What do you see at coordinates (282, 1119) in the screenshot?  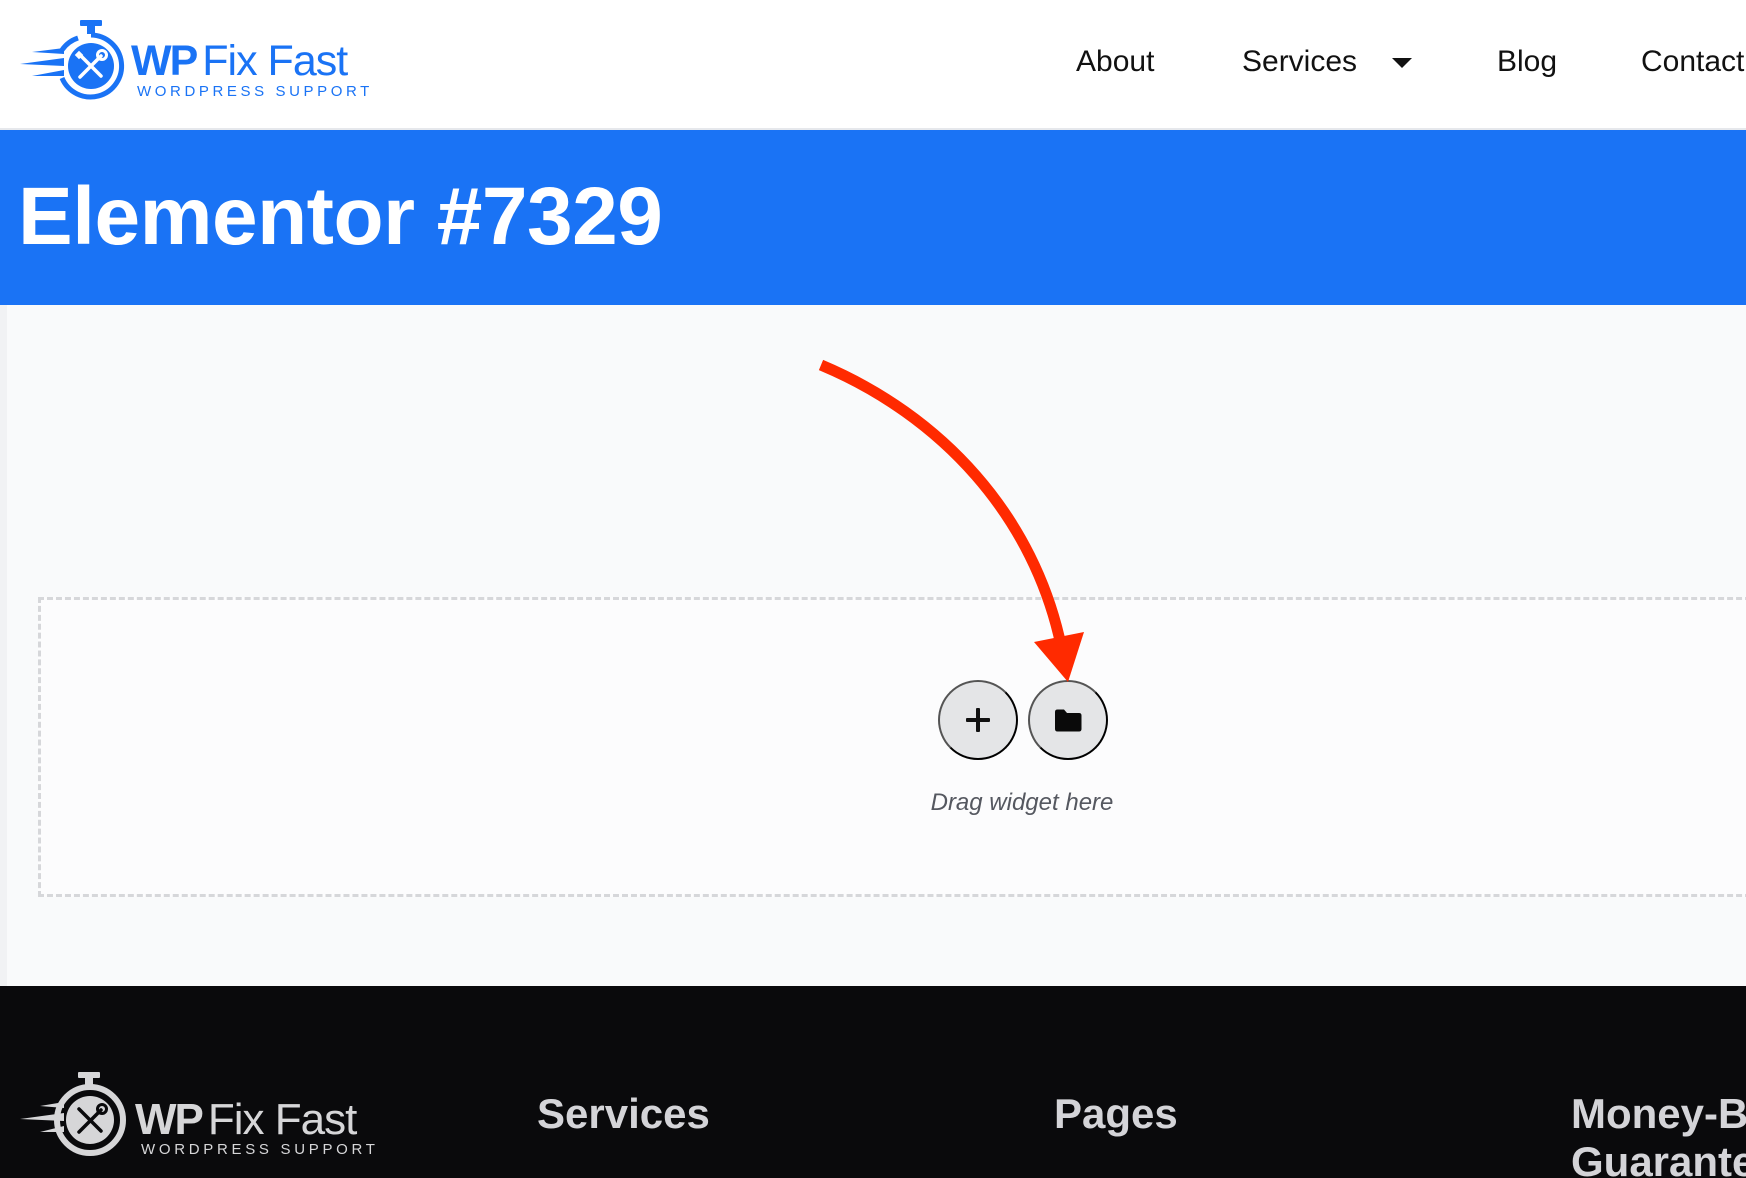 I see `footer-logo-brand-light: Fix Fast` at bounding box center [282, 1119].